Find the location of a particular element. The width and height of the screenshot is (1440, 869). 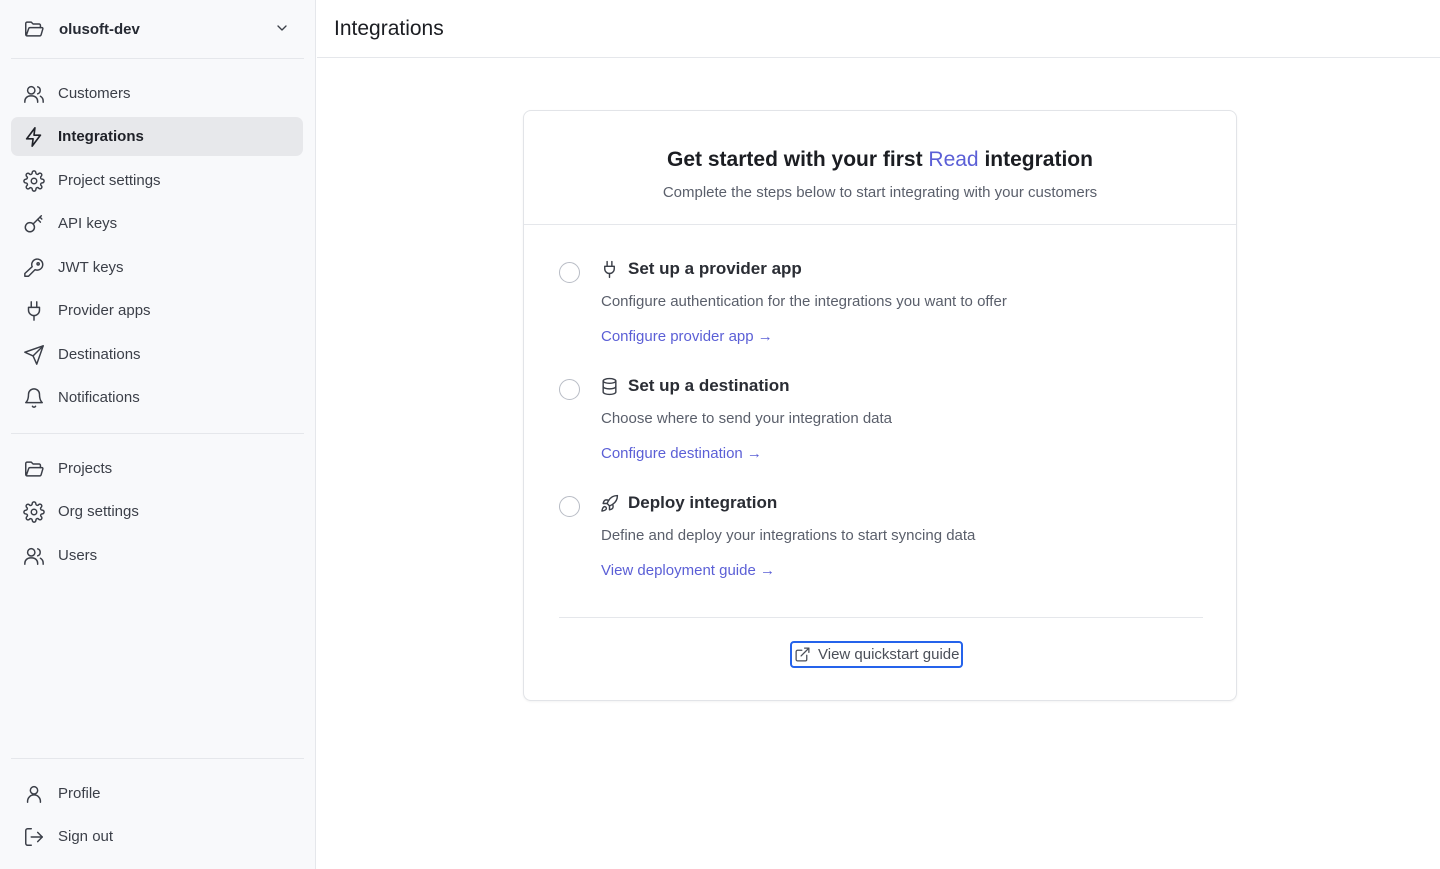

step-title: Set up a provider app is located at coordinates (715, 268).